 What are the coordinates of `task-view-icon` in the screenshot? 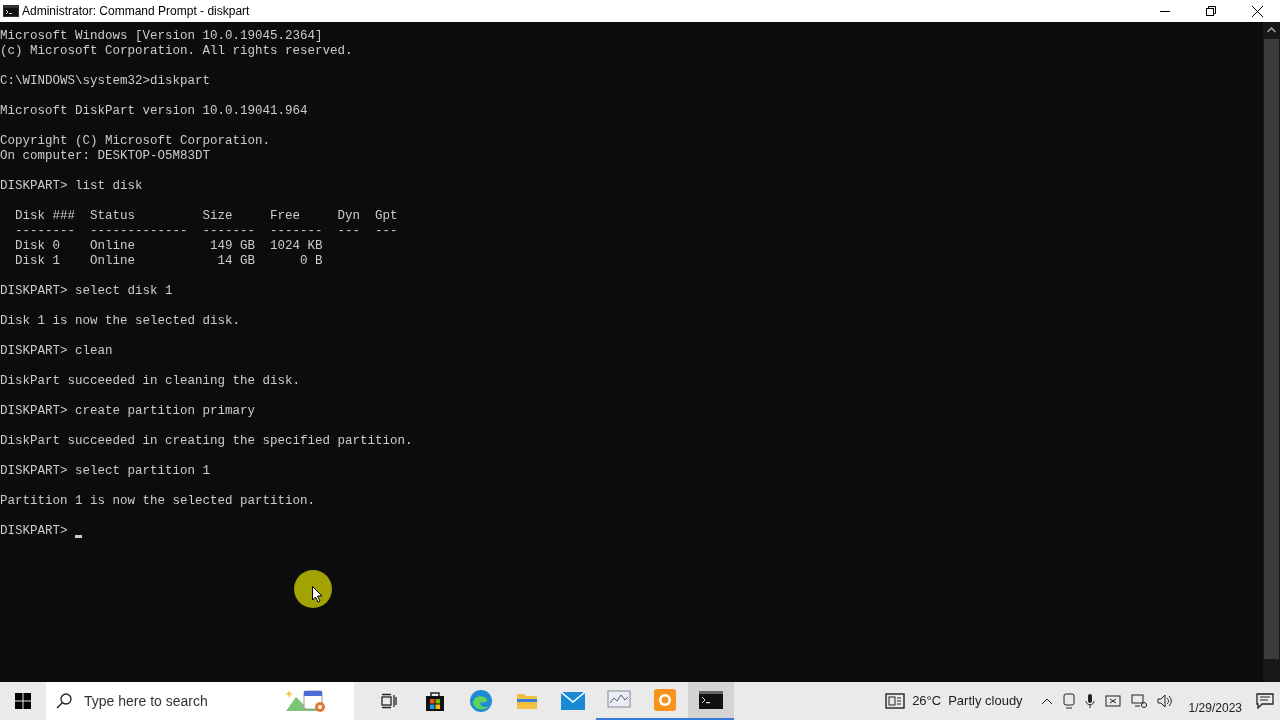 It's located at (389, 701).